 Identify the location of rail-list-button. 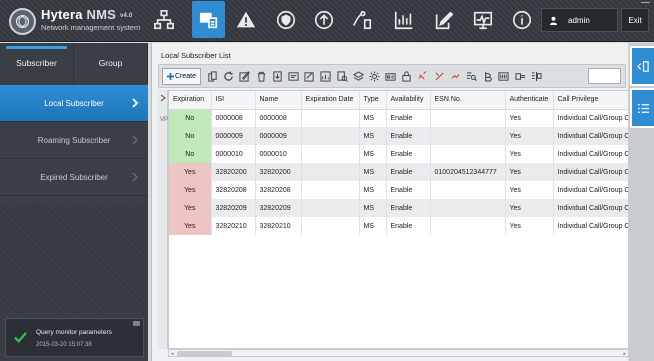
(642, 108).